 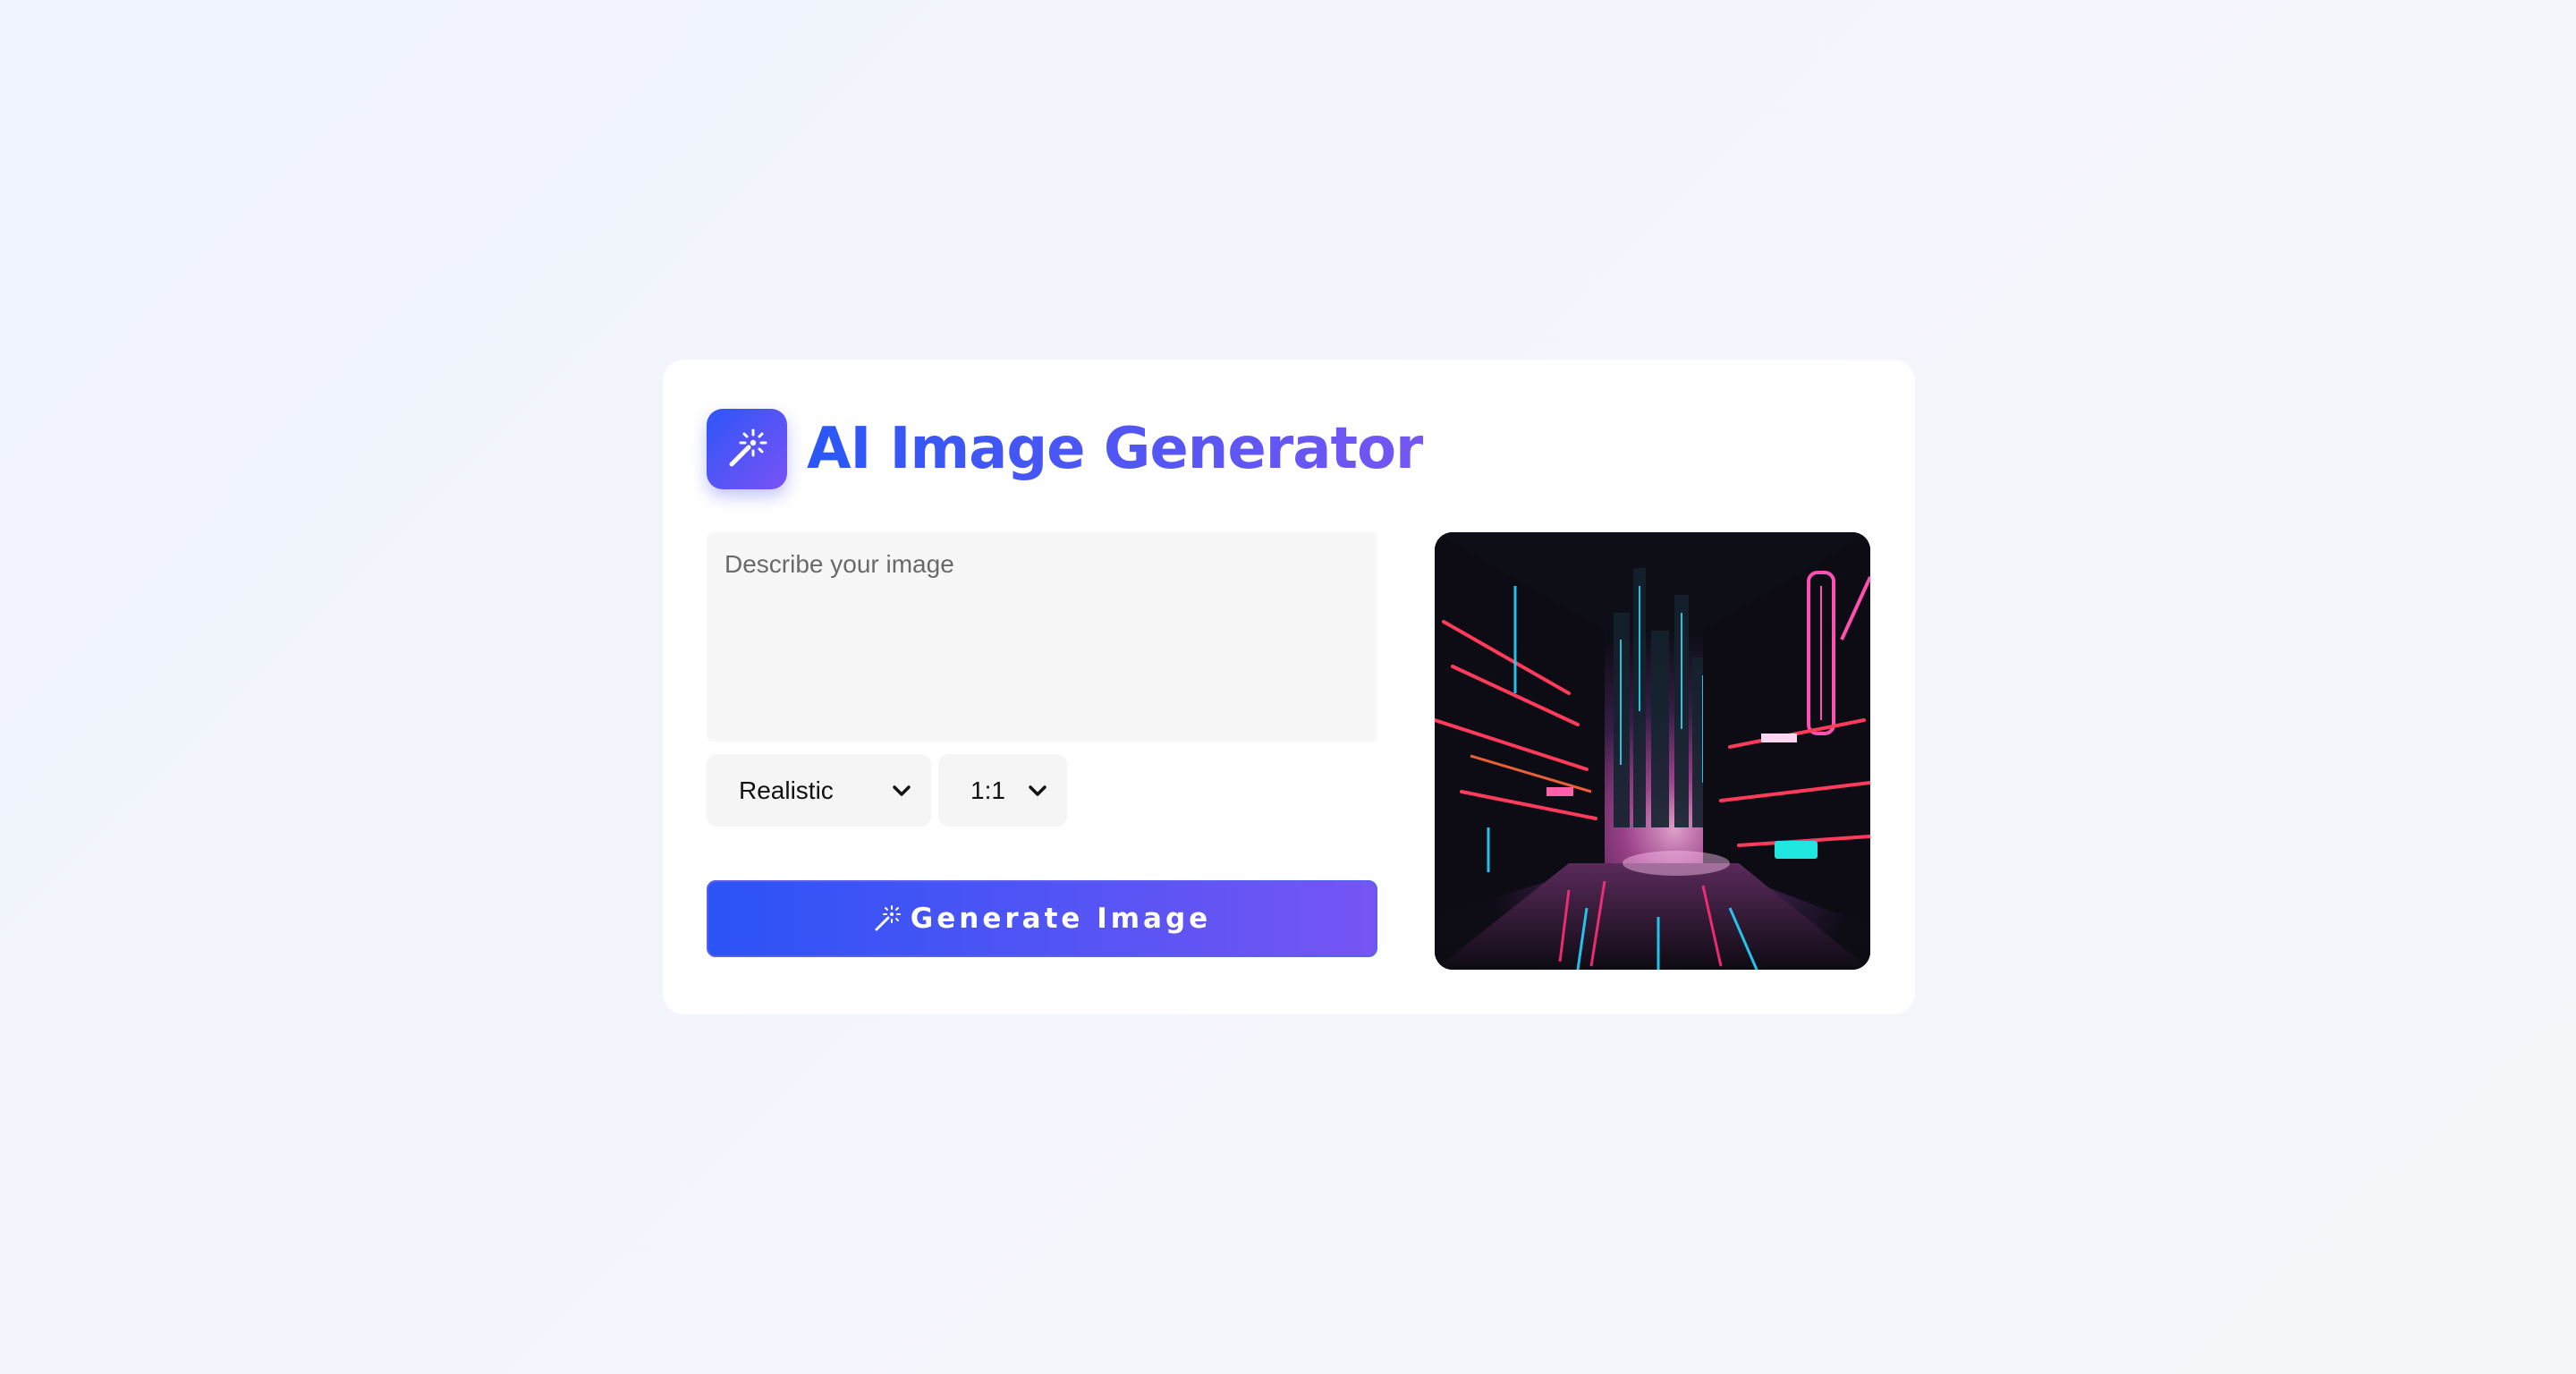 I want to click on app-title: AI Image Generator, so click(x=1115, y=449).